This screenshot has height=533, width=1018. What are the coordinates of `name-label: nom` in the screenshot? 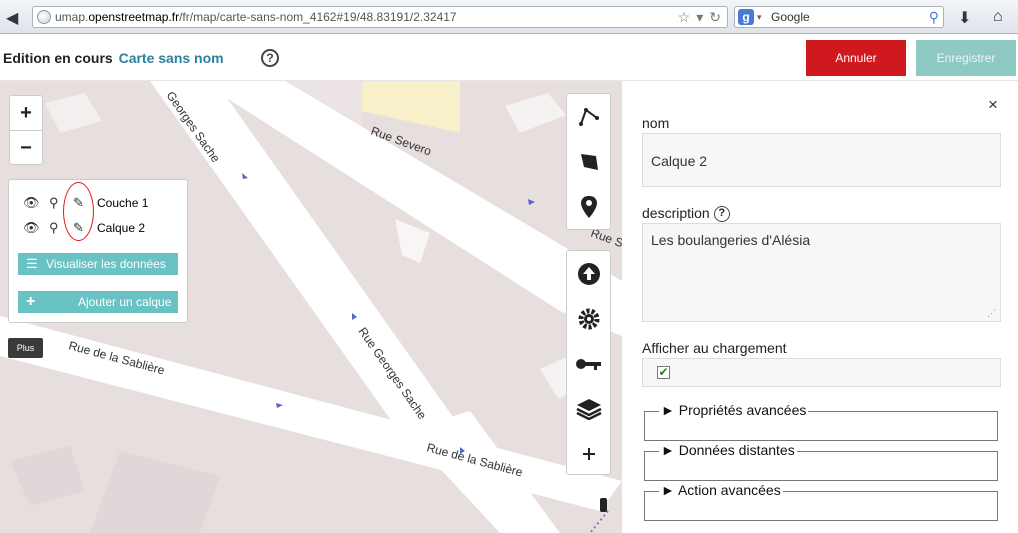 It's located at (656, 123).